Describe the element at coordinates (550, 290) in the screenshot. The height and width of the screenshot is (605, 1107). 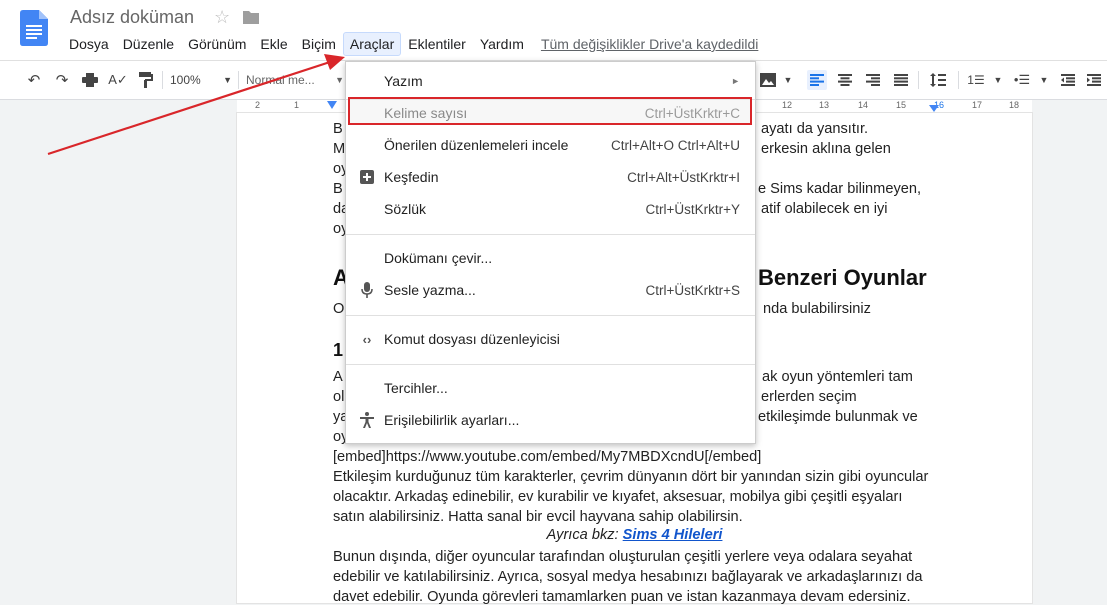
I see `menu-item-voice-typing: Sesle yazma... Ctrl+ÜstKrktr+S` at that location.